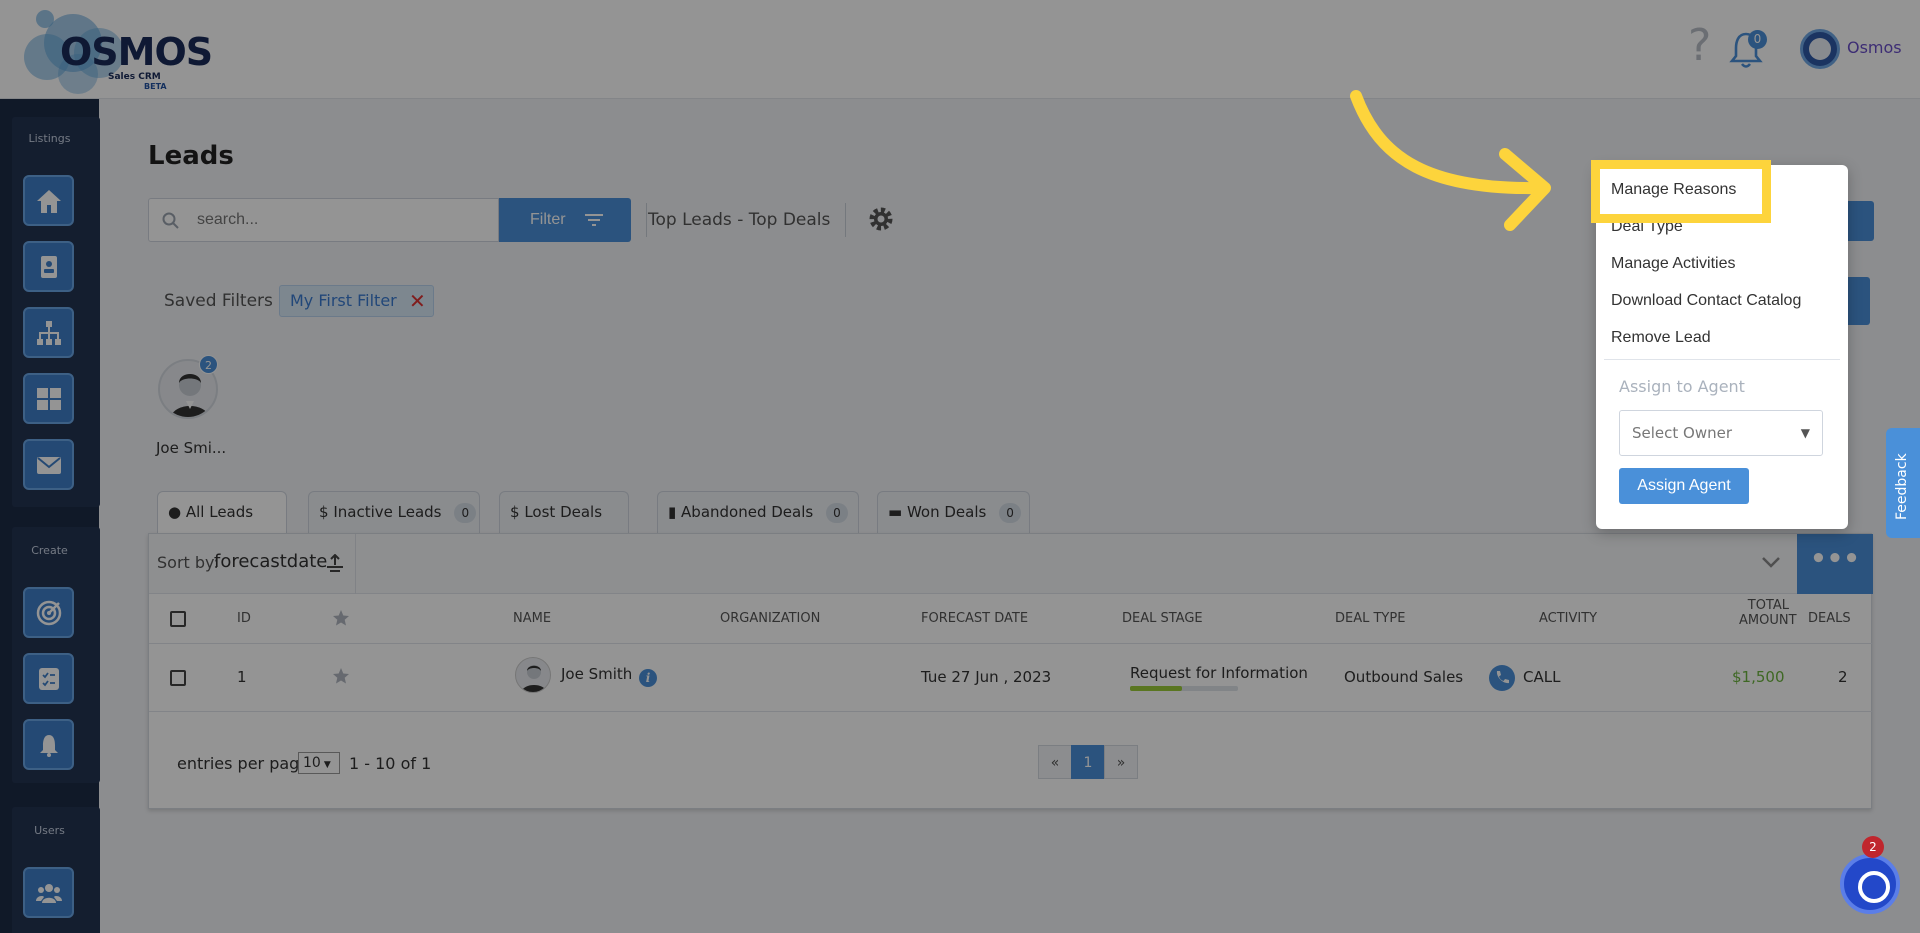  I want to click on highlight-box: Manage Reasons, so click(1681, 191).